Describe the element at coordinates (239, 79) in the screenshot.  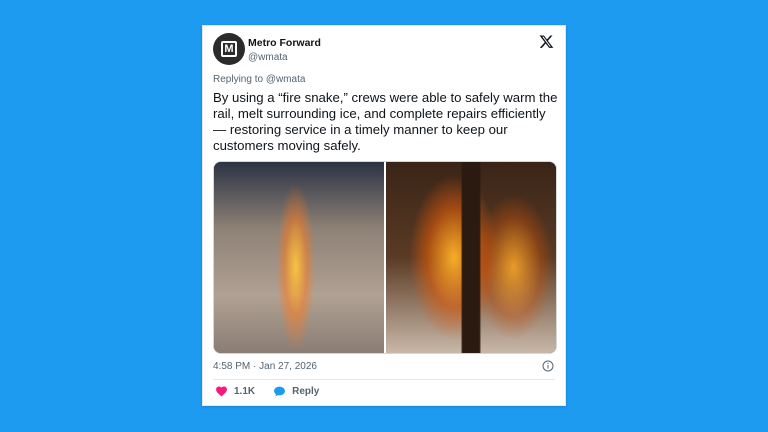
I see `replying-prefix: Replying to` at that location.